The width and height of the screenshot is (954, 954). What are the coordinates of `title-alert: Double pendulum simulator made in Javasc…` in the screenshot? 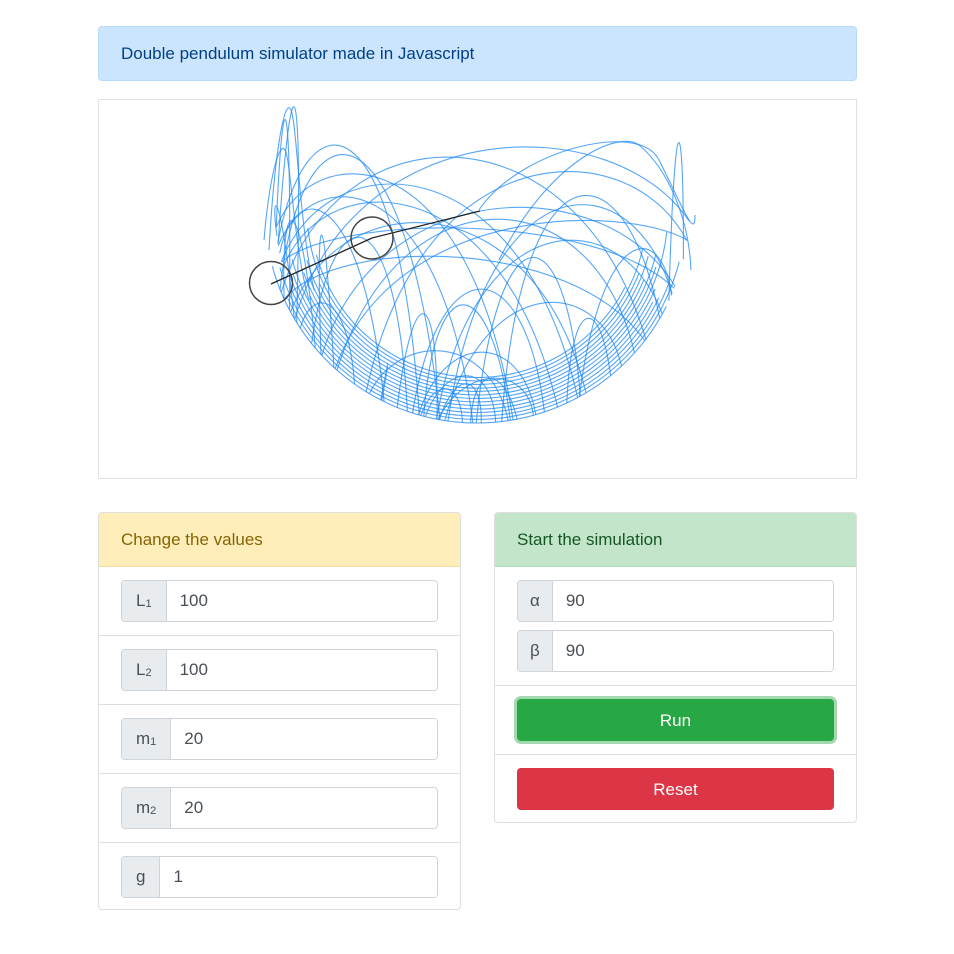 It's located at (477, 53).